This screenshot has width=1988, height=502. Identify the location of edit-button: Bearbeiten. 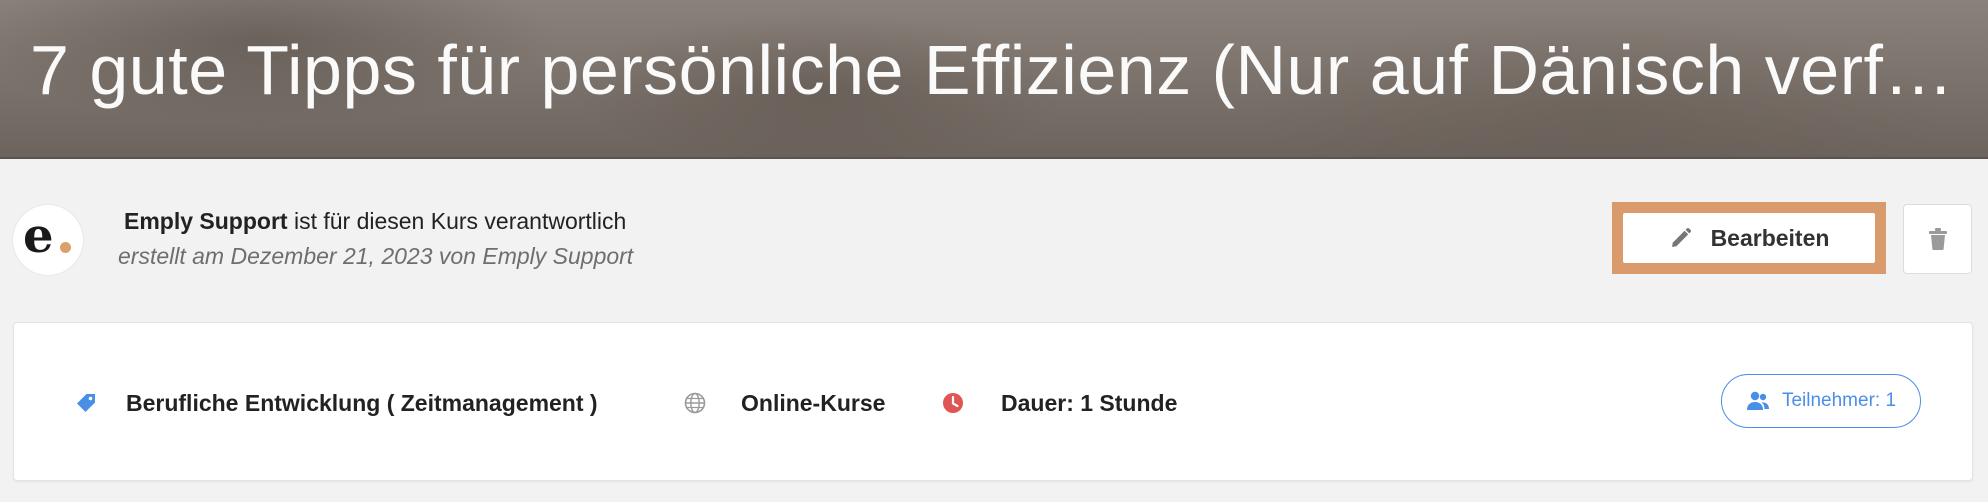
(1749, 238).